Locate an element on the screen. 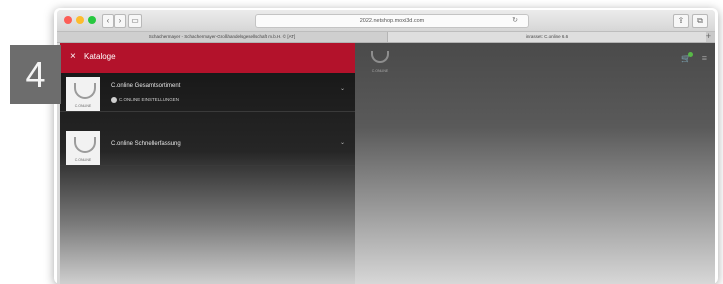 The image size is (723, 284). title-bar: ‹ › ▭ 2022.netshop.moxi3d.com ↻ ⇪ ⧉ is located at coordinates (386, 21).